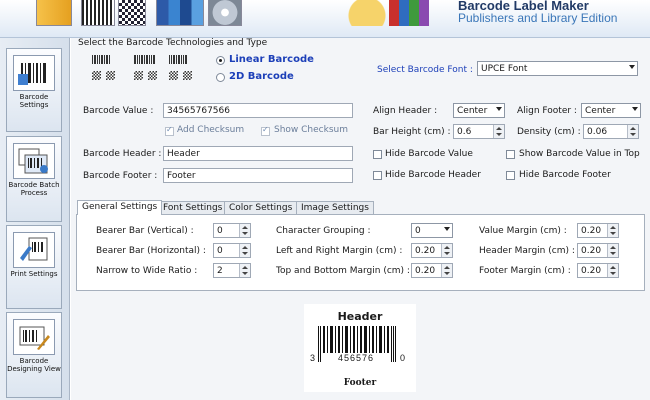  Describe the element at coordinates (98, 13) in the screenshot. I see `barcode-card-icon` at that location.